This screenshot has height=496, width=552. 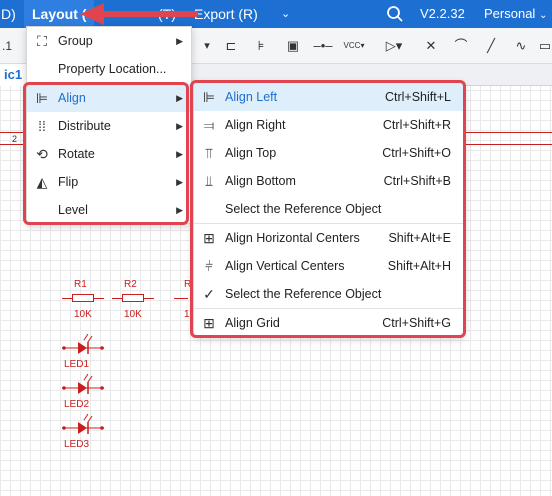 I want to click on align-top-icon: ⫪, so click(x=209, y=153).